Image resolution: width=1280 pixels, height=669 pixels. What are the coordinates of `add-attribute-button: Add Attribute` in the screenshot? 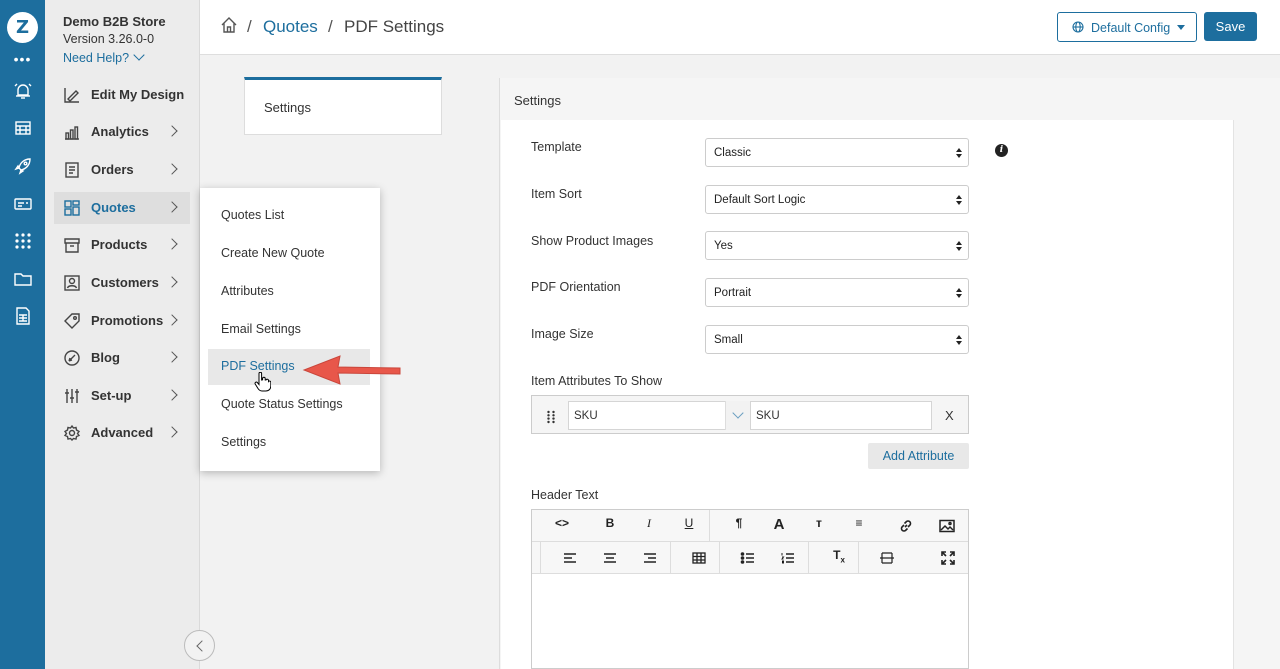 It's located at (918, 456).